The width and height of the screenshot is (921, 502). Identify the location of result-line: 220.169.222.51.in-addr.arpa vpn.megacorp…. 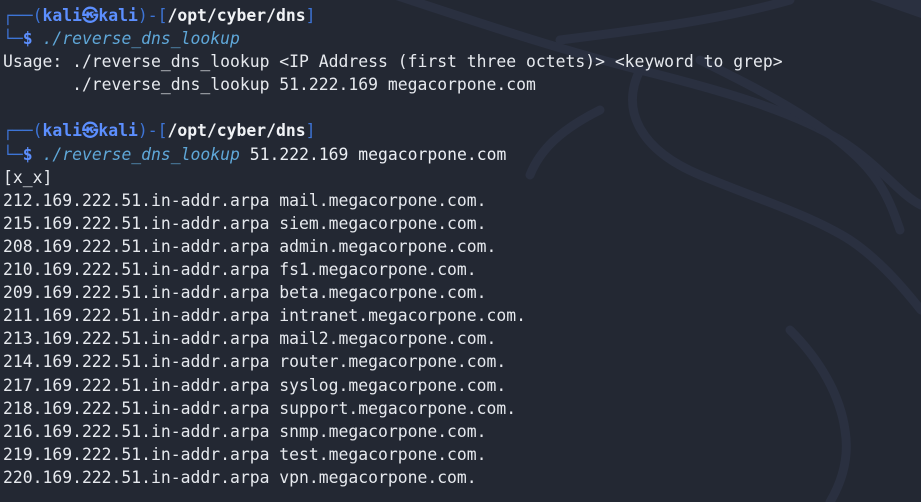
(240, 477).